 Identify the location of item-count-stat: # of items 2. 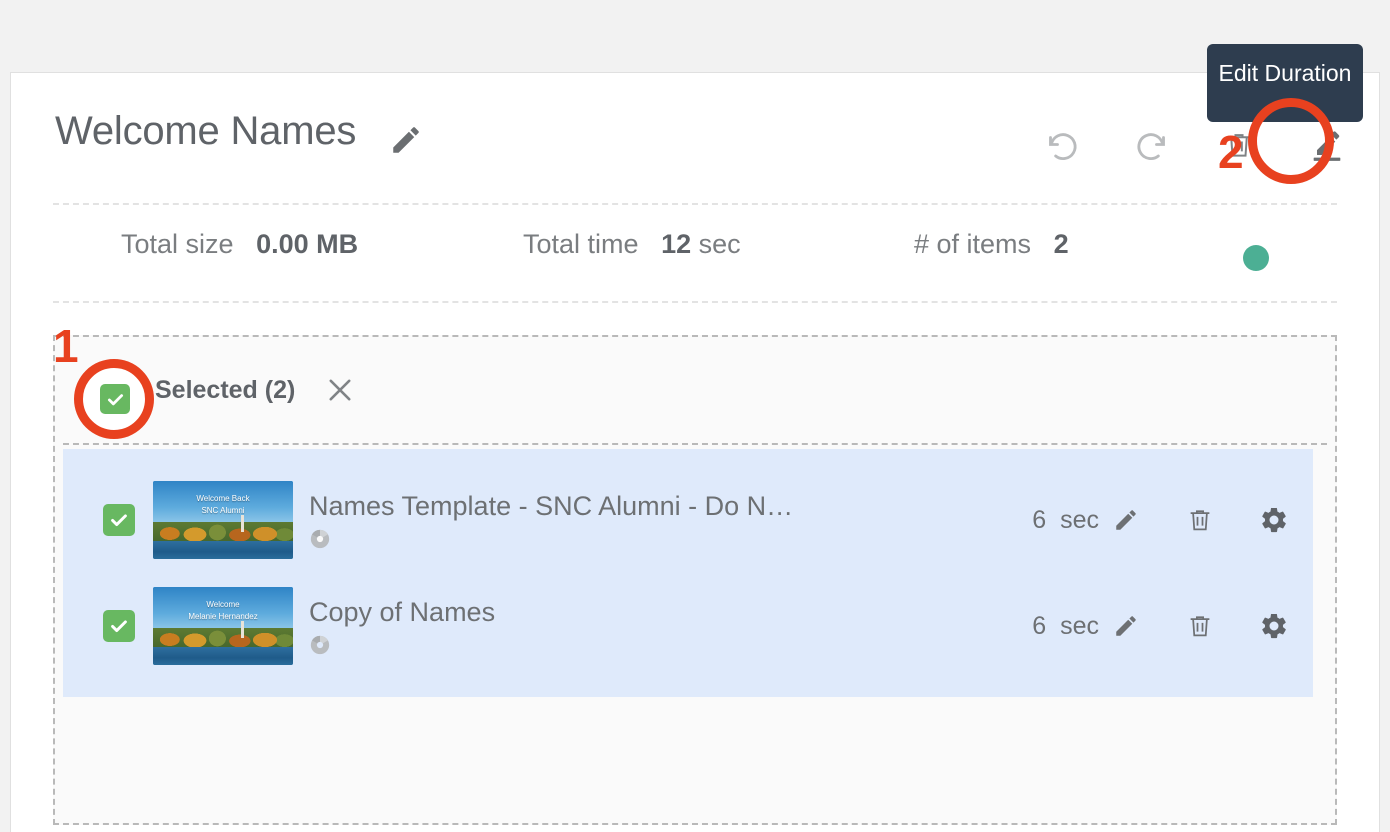
(991, 244).